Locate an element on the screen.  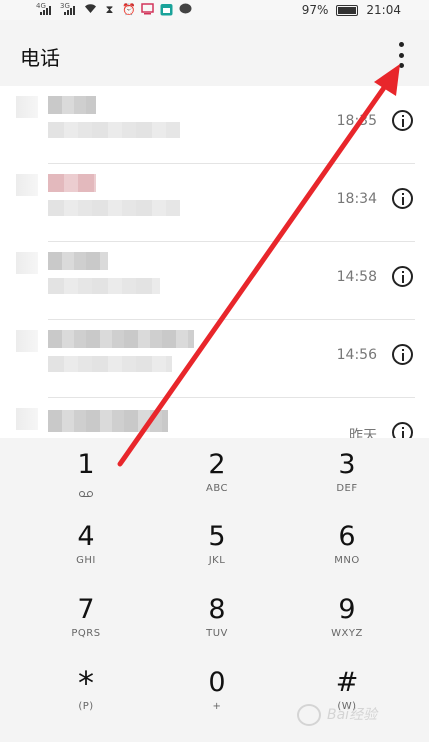
dial-key-letters: MNO is located at coordinates (347, 560).